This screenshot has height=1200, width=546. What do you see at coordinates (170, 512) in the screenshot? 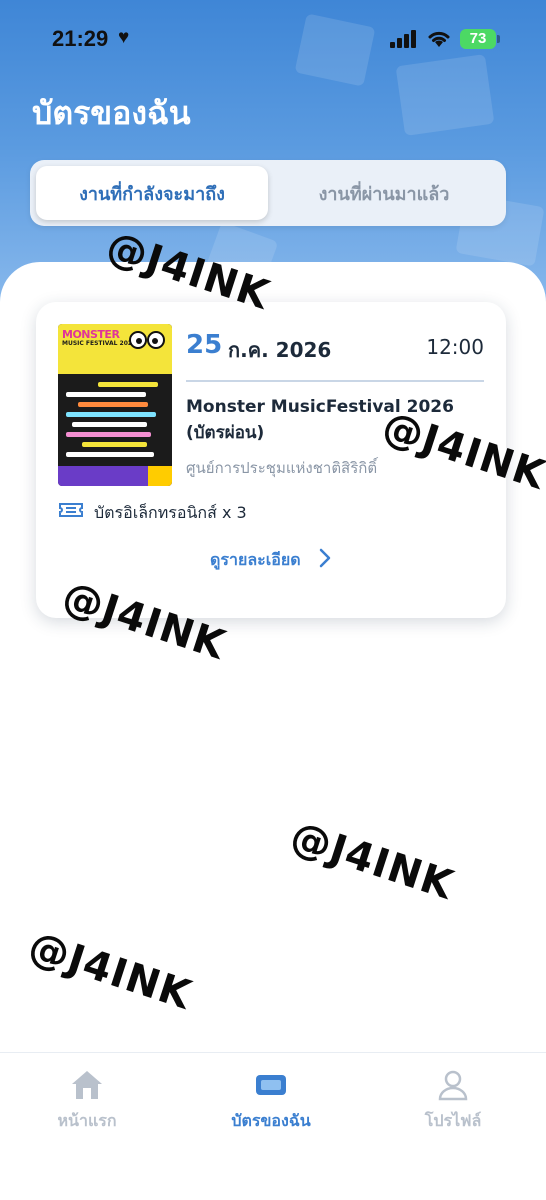
I see `ticket-type: บัตรอิเล็กทรอนิกส์ x 3` at bounding box center [170, 512].